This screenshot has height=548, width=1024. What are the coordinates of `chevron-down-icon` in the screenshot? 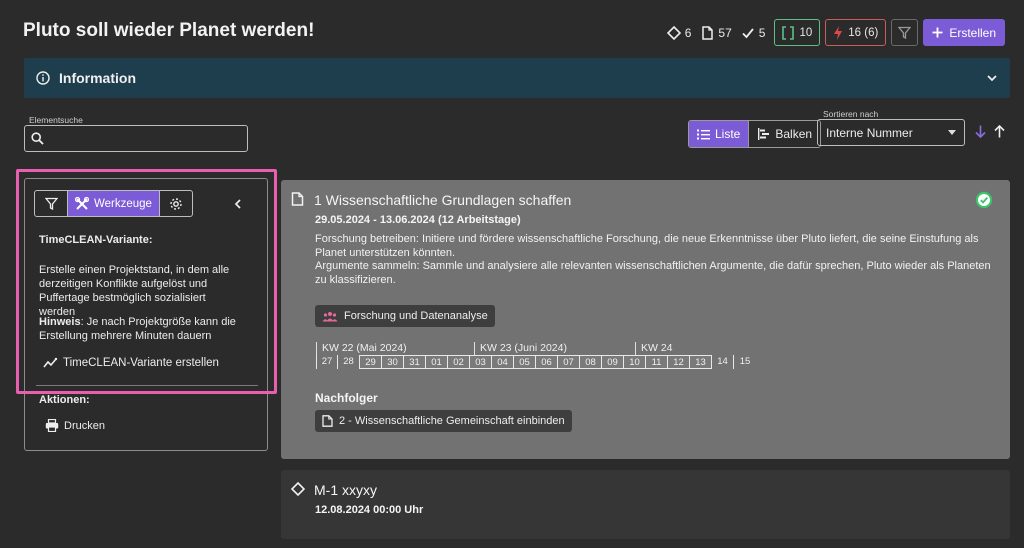 It's located at (992, 78).